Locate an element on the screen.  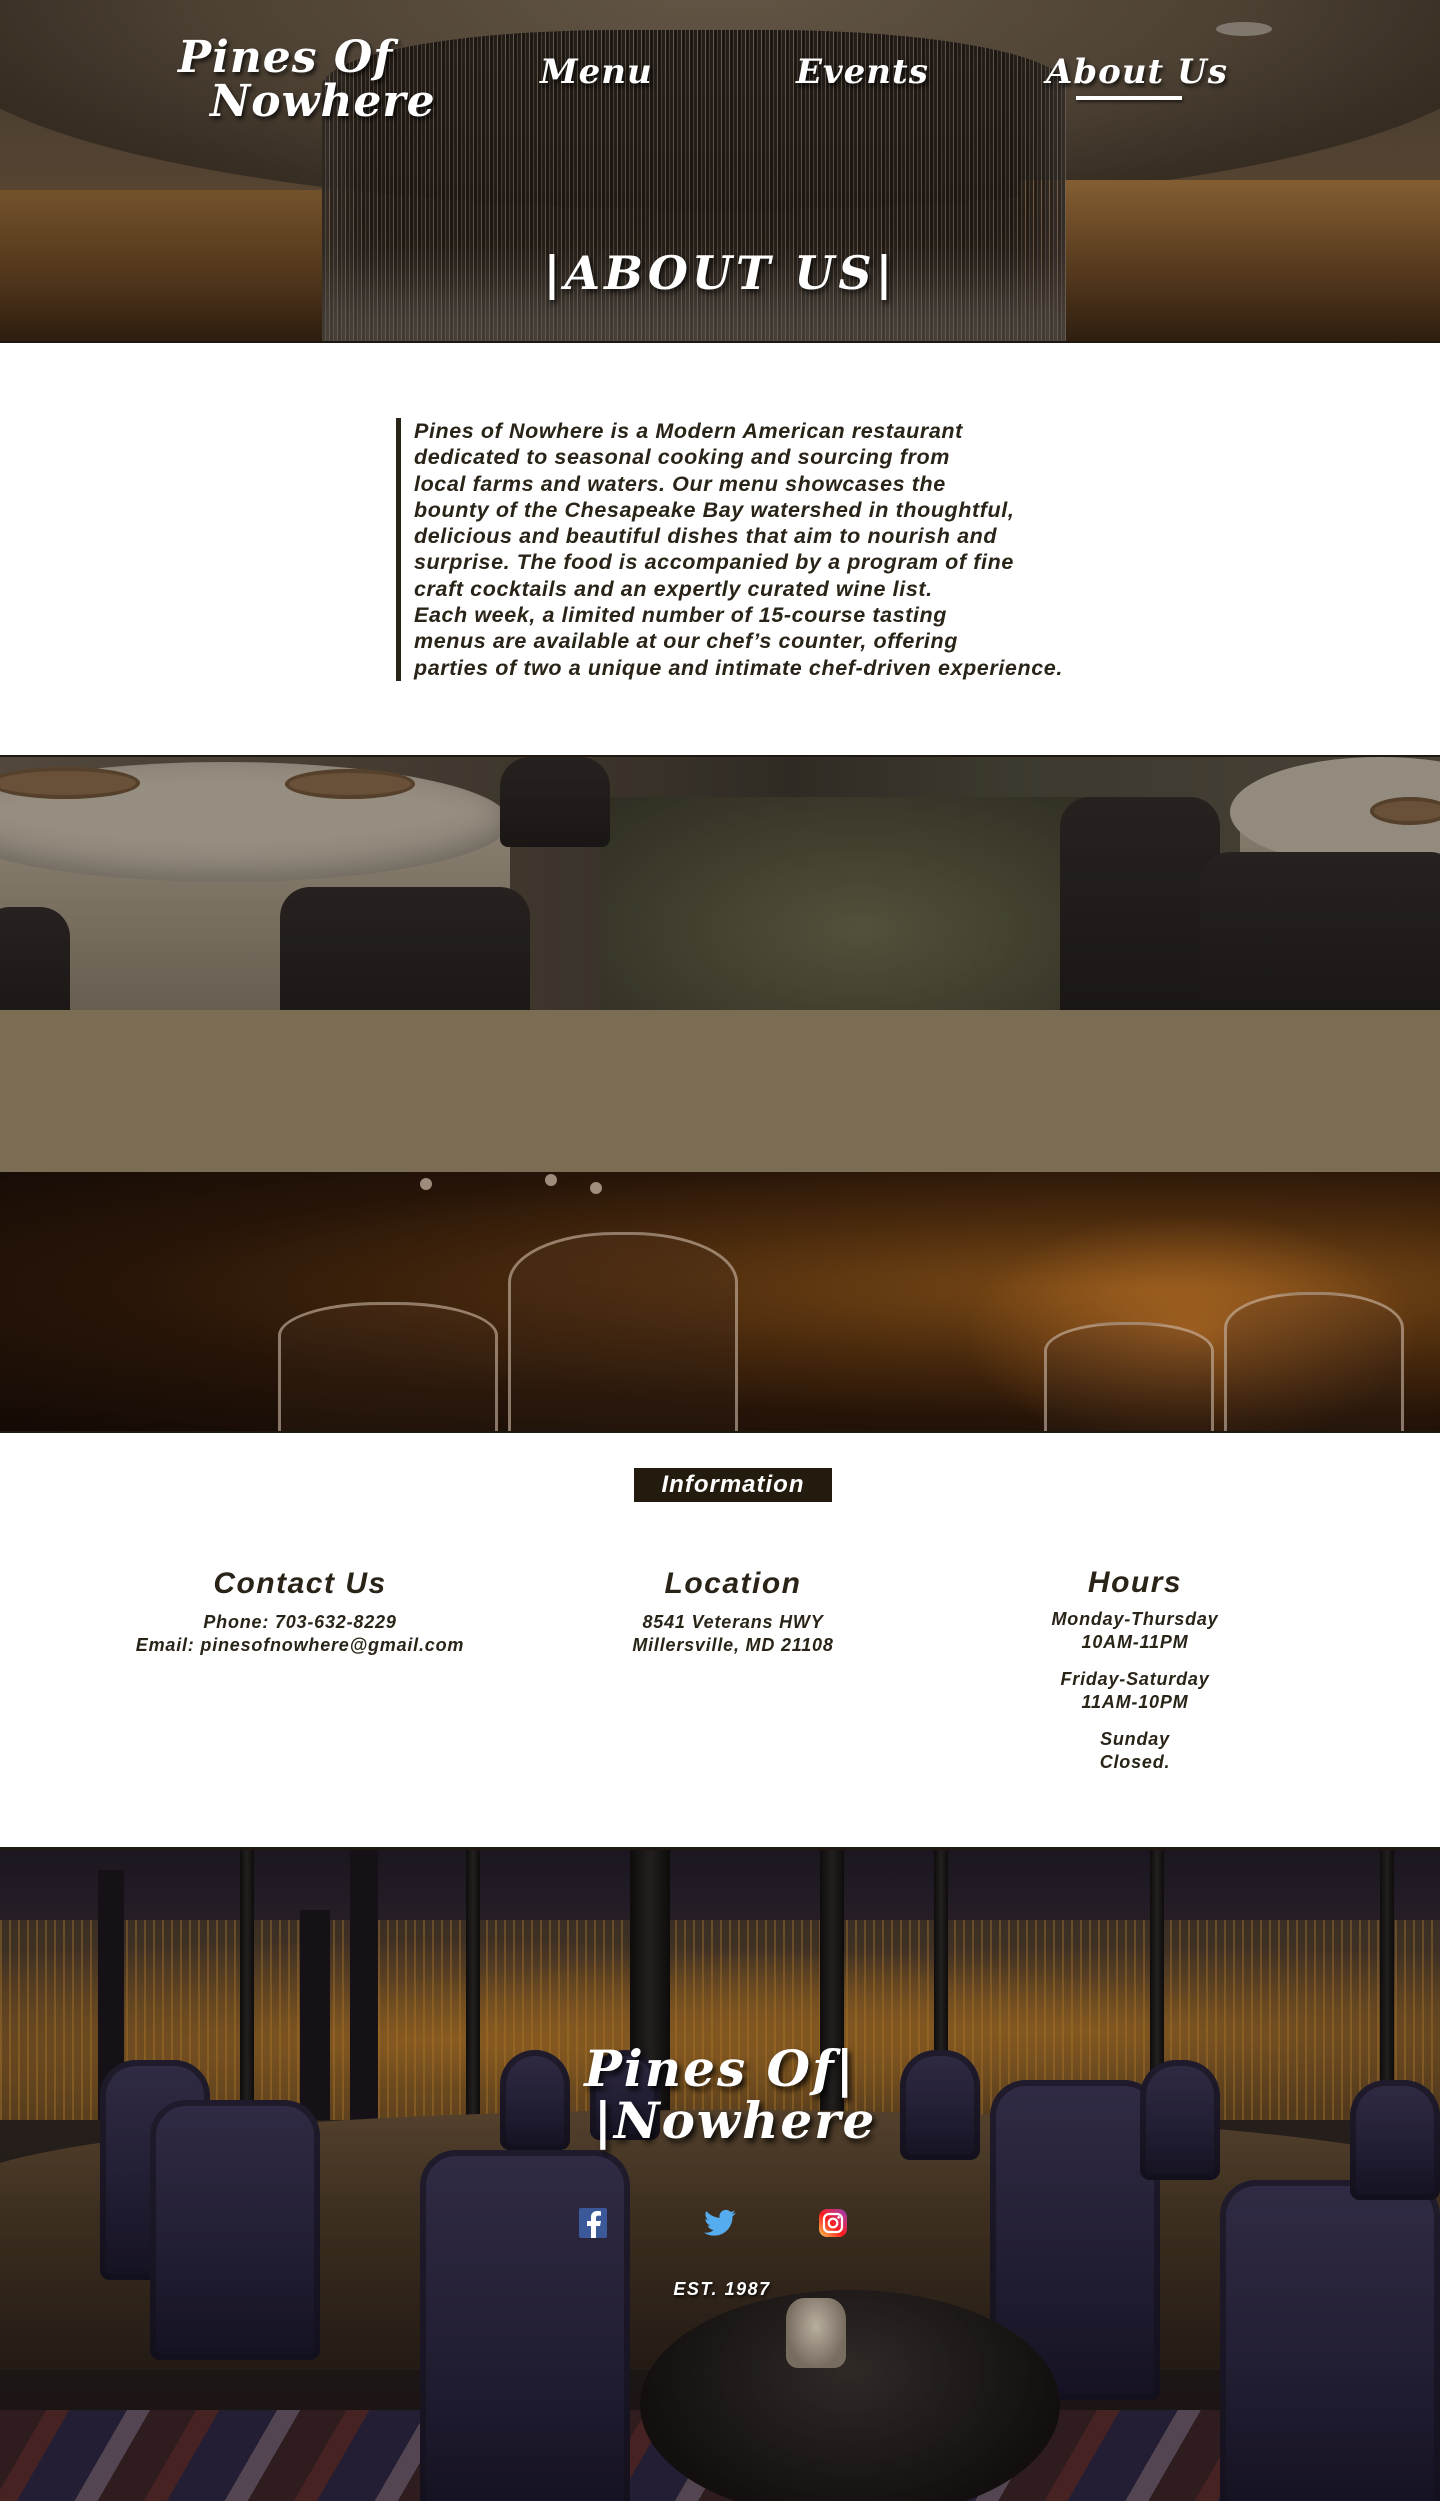
hours-days: Monday-Thursday is located at coordinates (1135, 1619).